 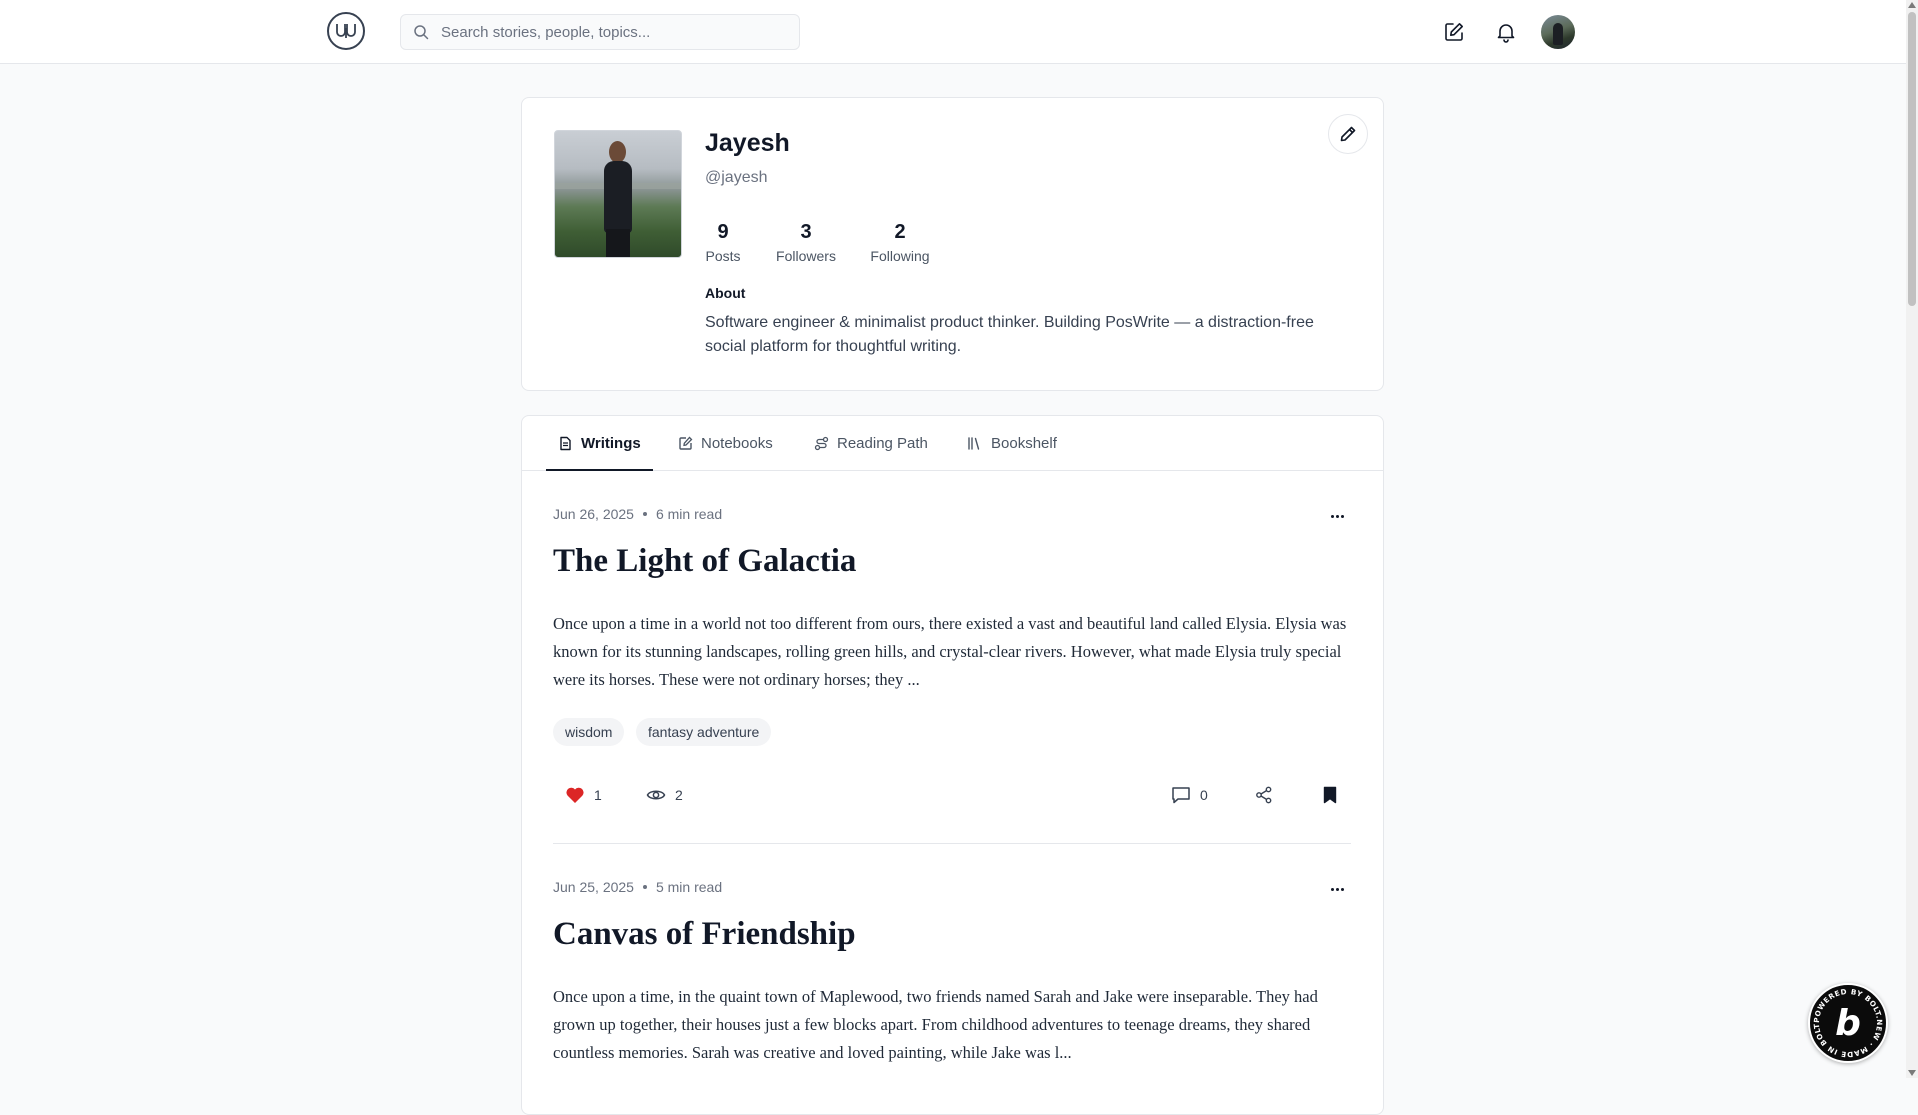 I want to click on post-date: Jun 25, 2025, so click(x=593, y=887).